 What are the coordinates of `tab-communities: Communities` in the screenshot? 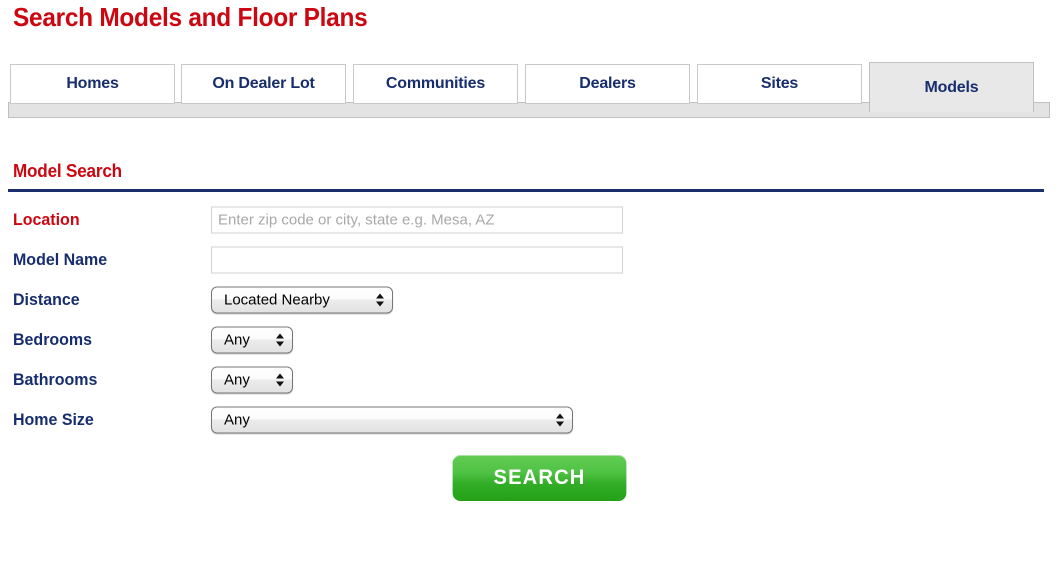 It's located at (435, 84).